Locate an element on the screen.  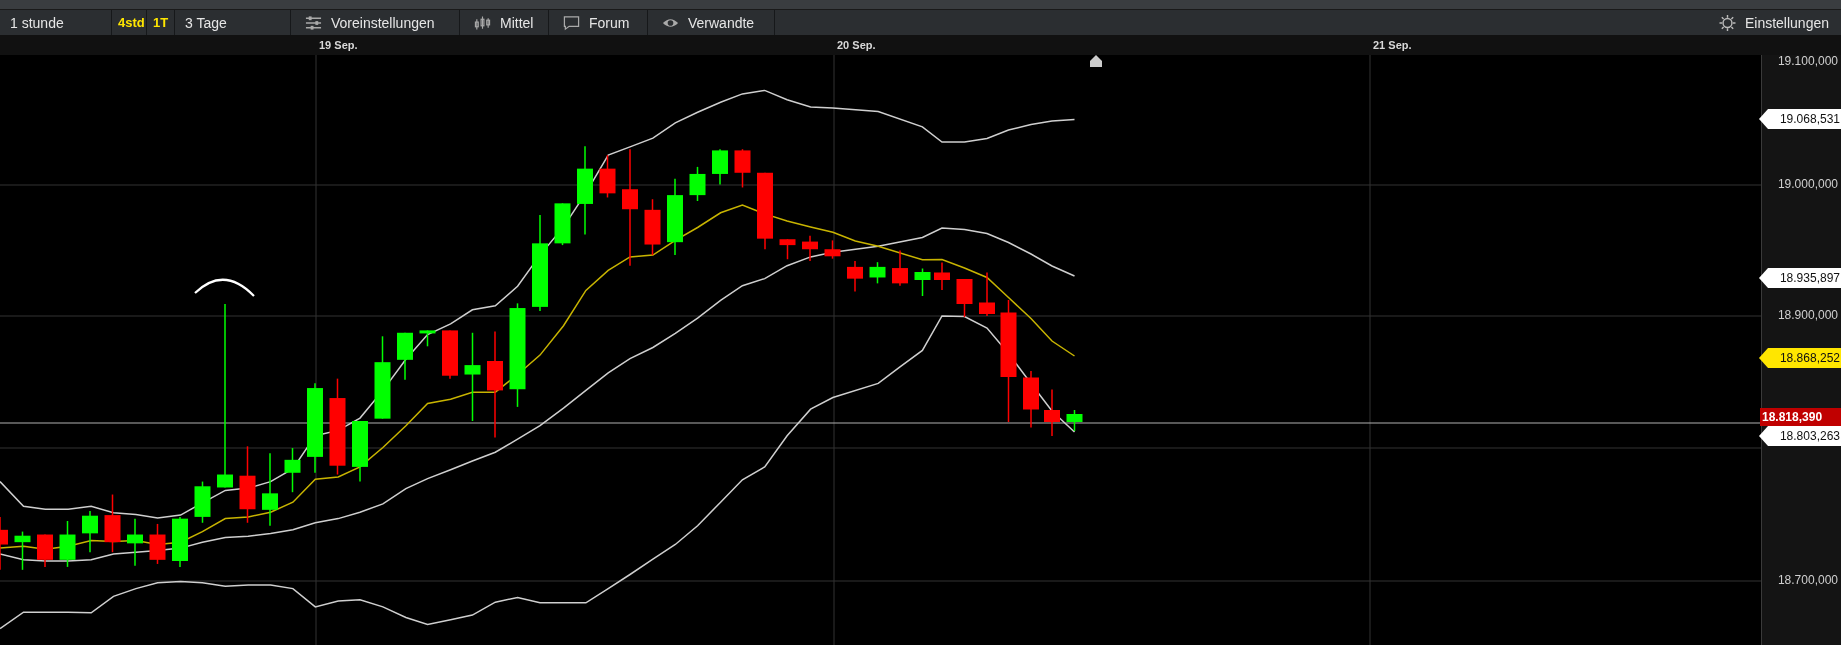
hand-drawn-arc is located at coordinates (224, 287).